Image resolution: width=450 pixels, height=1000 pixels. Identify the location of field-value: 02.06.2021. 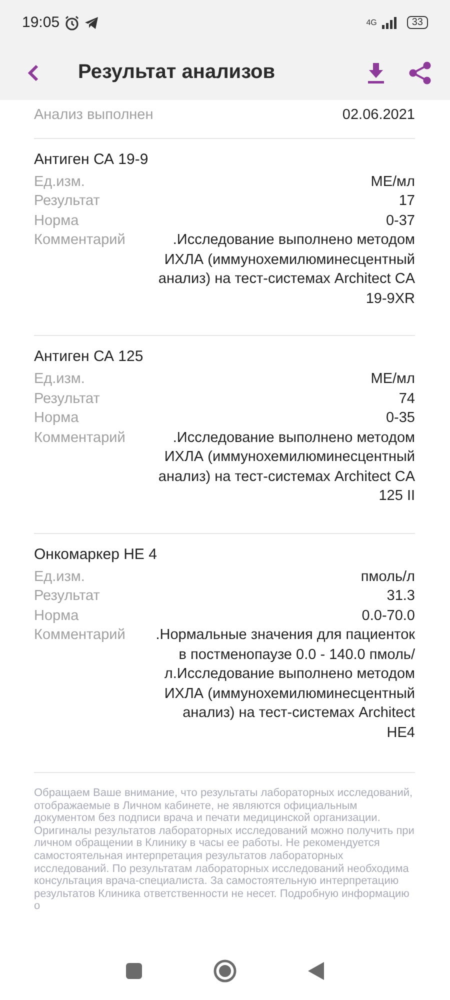
(378, 115).